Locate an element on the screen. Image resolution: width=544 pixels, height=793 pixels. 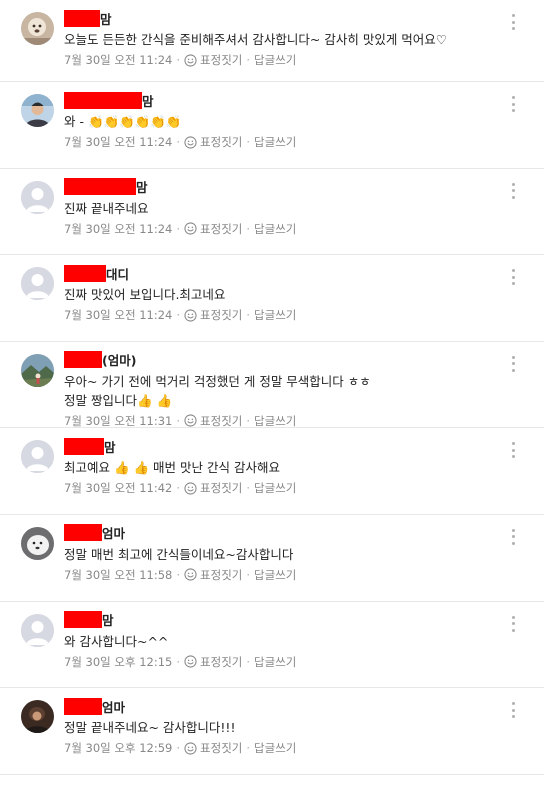
comment-text: 진짜 맛있어 보입니다.최고네요 is located at coordinates (144, 294).